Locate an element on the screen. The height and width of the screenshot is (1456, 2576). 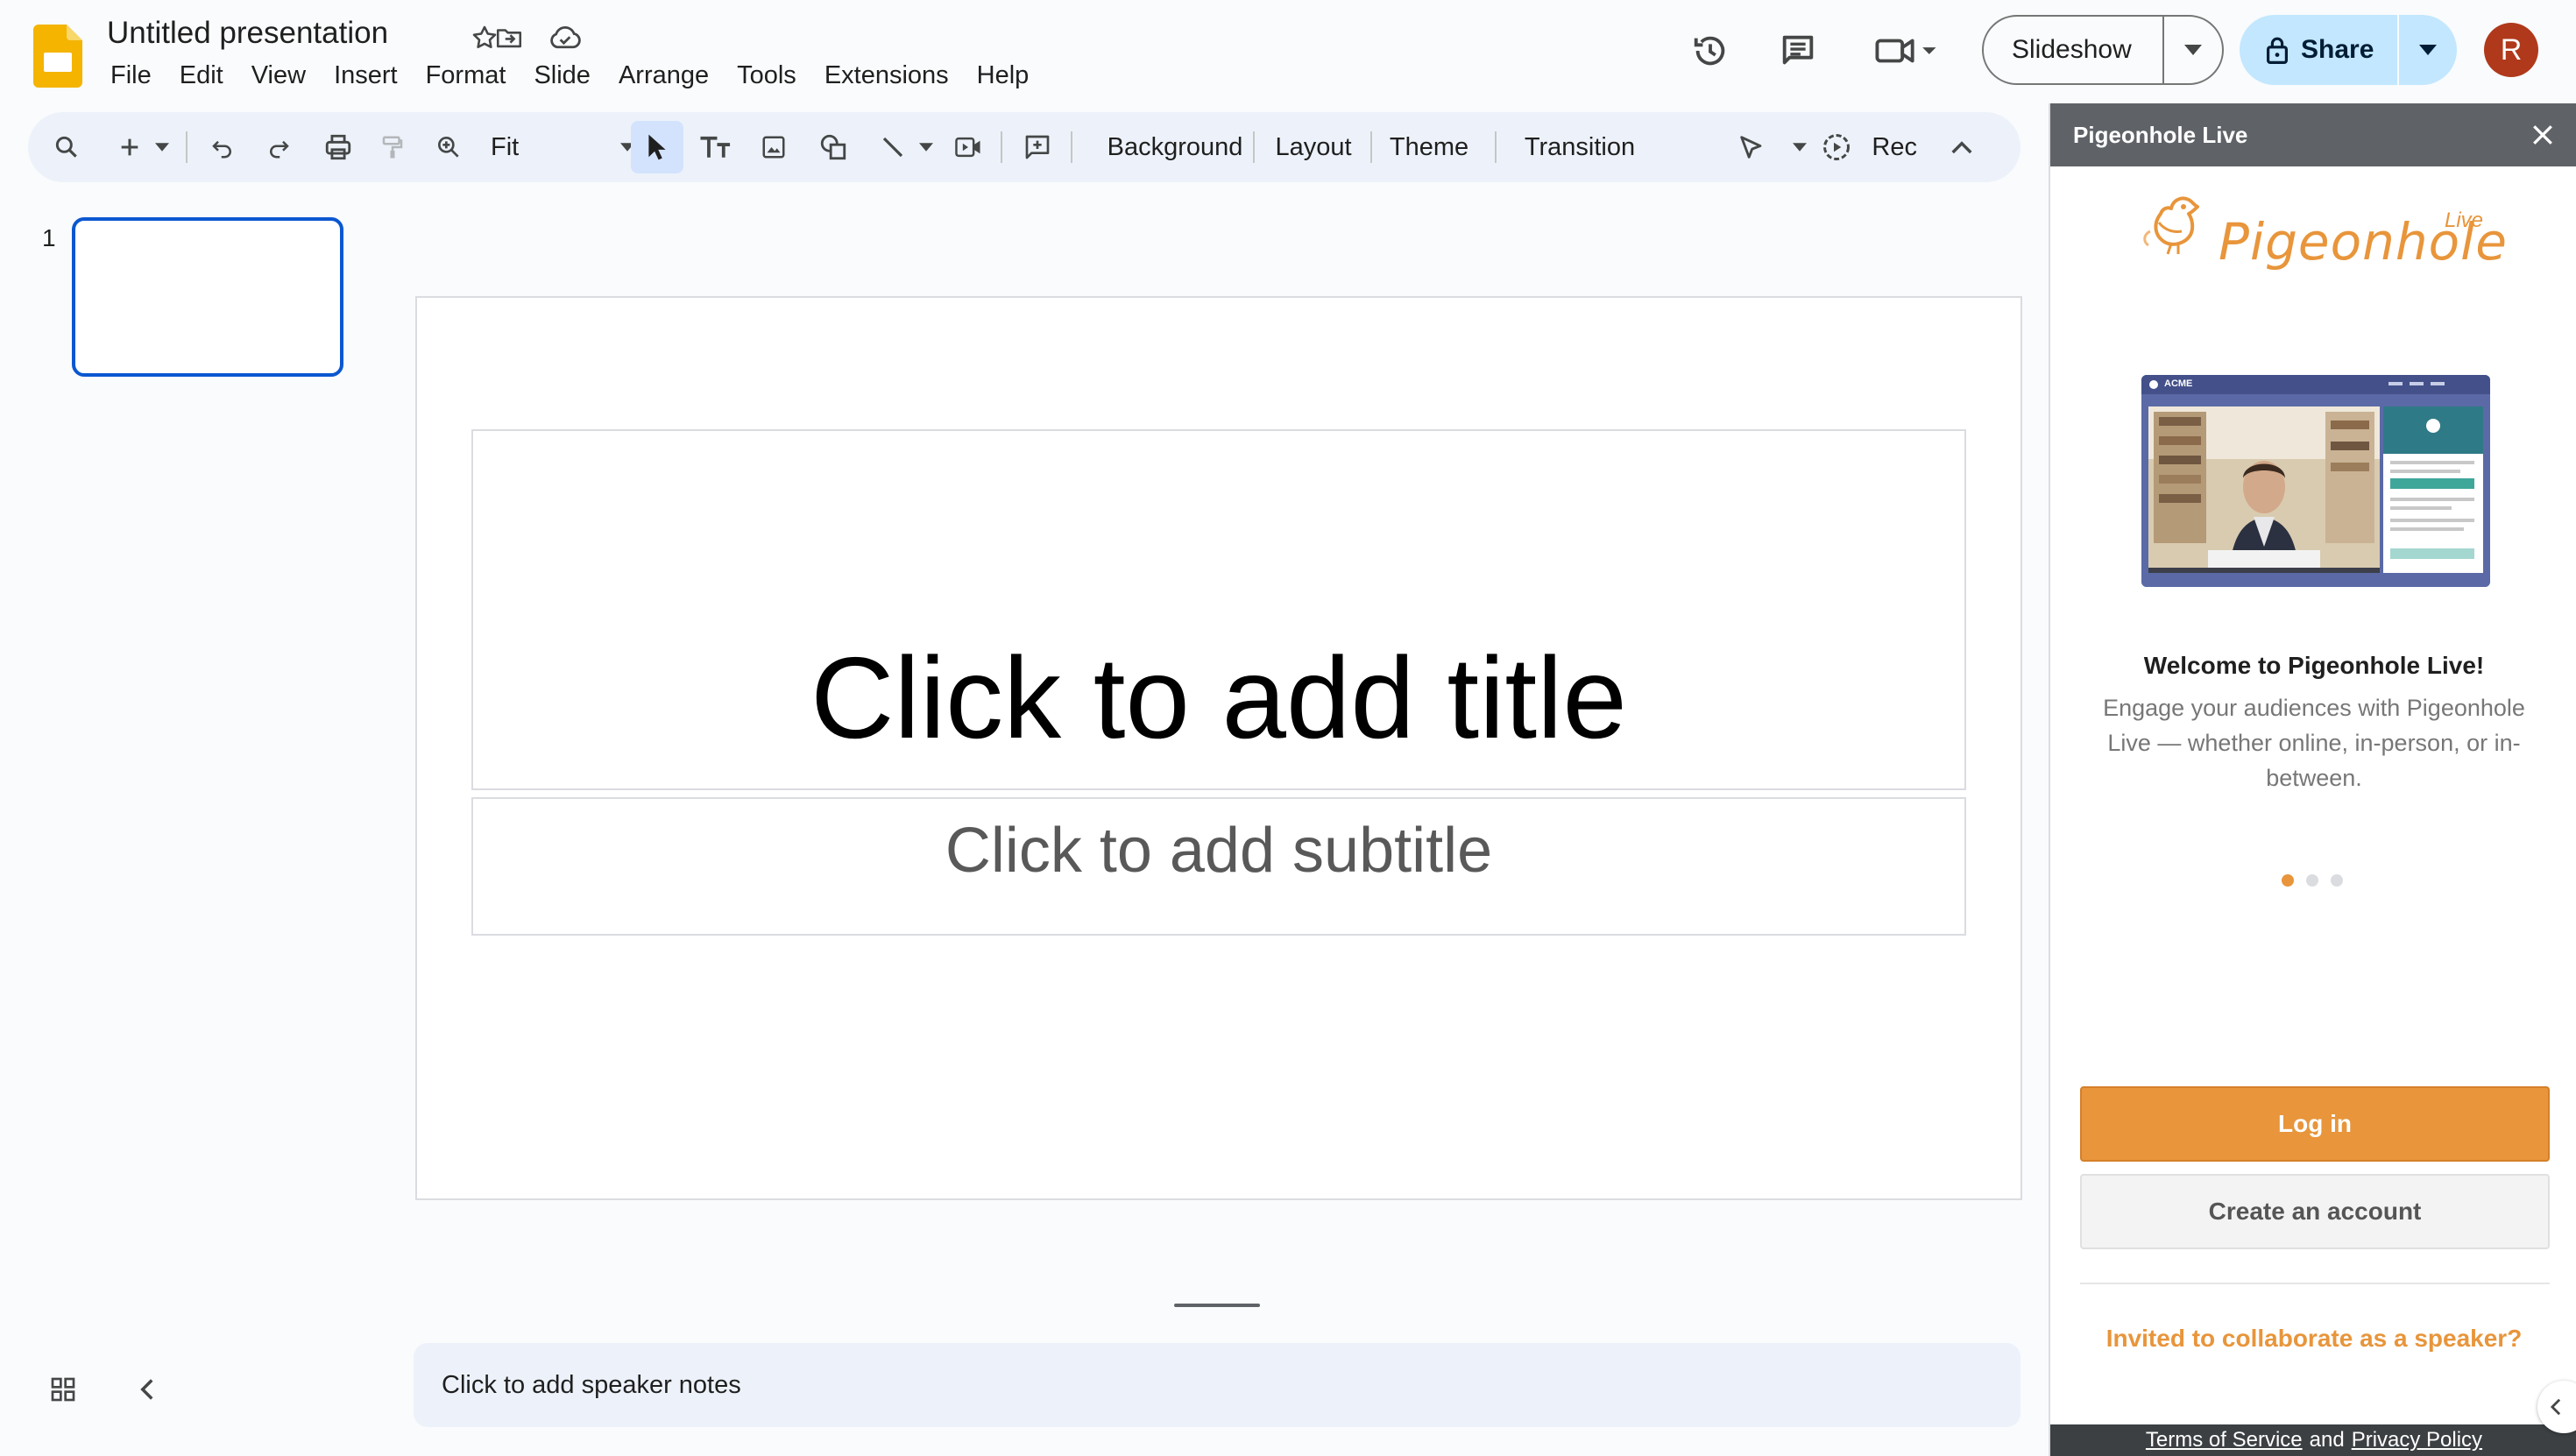
title-placeholder-box: Click to add title is located at coordinates (1218, 609).